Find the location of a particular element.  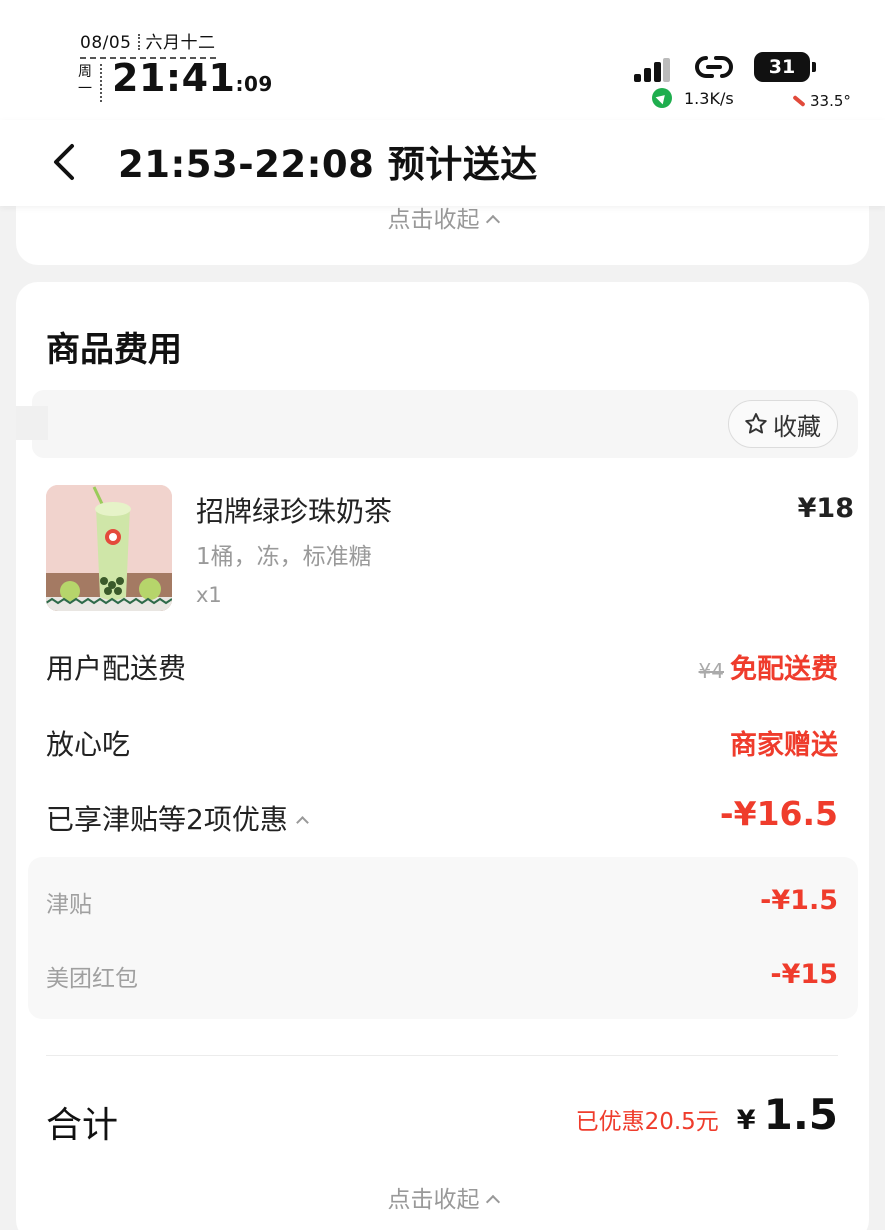

collapse-label: 点击收起 is located at coordinates (433, 220).